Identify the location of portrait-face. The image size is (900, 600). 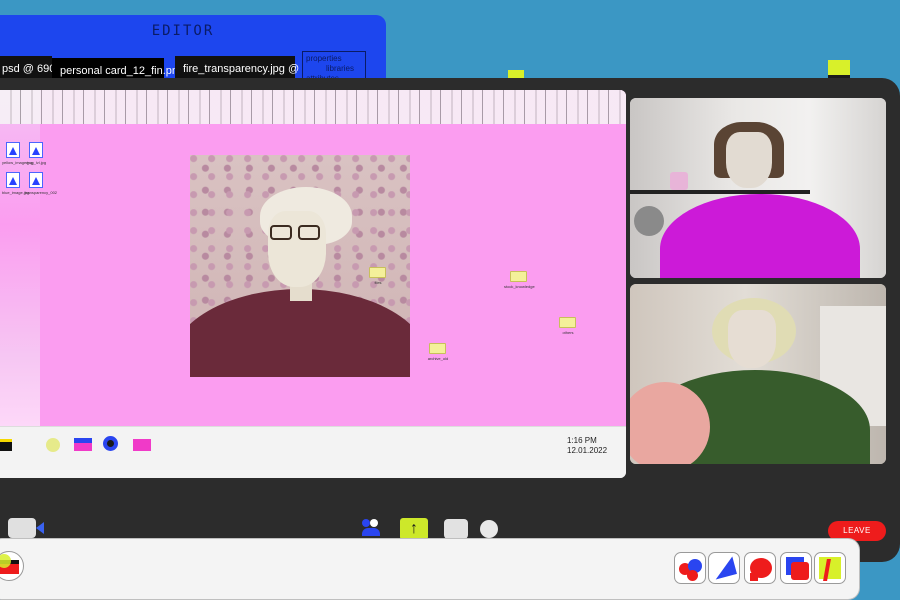
(297, 249).